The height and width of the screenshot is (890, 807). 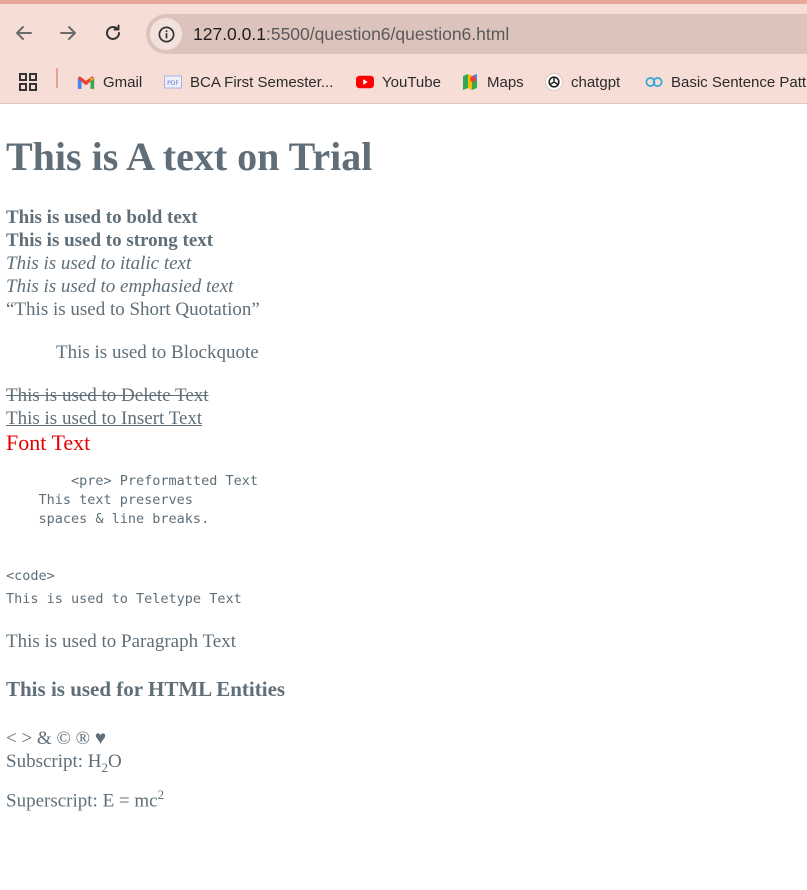 I want to click on bookmarks-bar: Gmail PDF BCA First Semester... YouTube, so click(x=403, y=83).